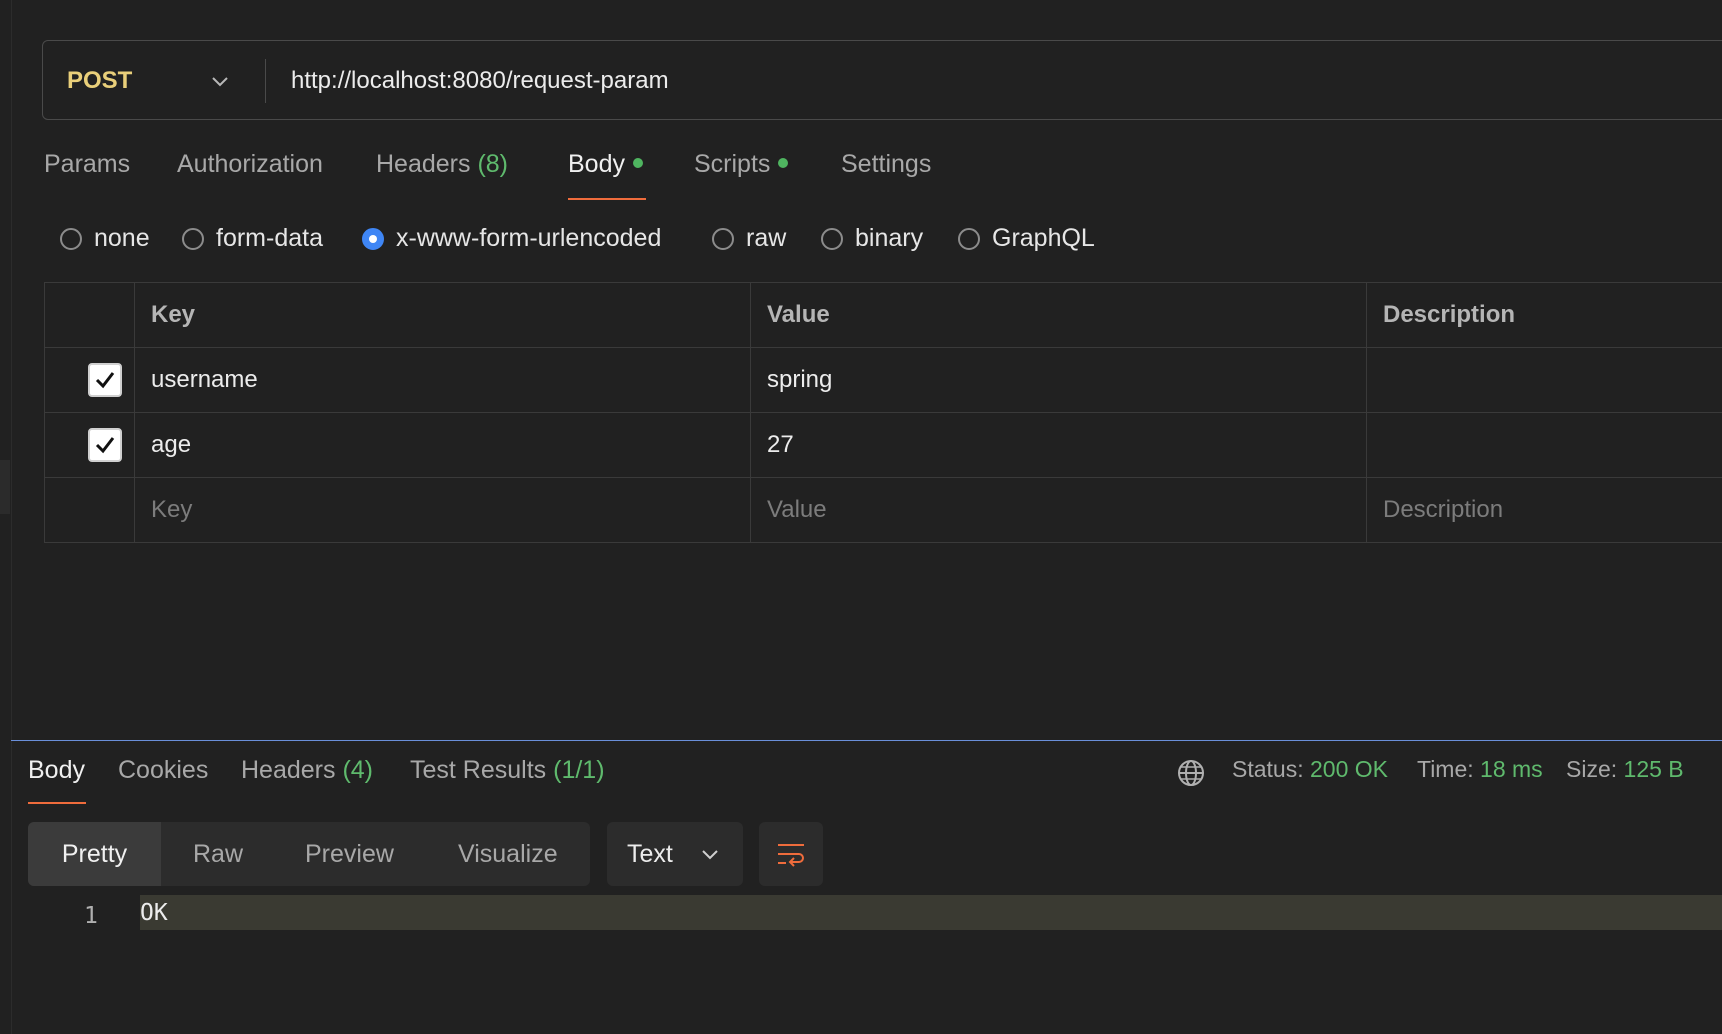  I want to click on wrap-lines-icon, so click(791, 855).